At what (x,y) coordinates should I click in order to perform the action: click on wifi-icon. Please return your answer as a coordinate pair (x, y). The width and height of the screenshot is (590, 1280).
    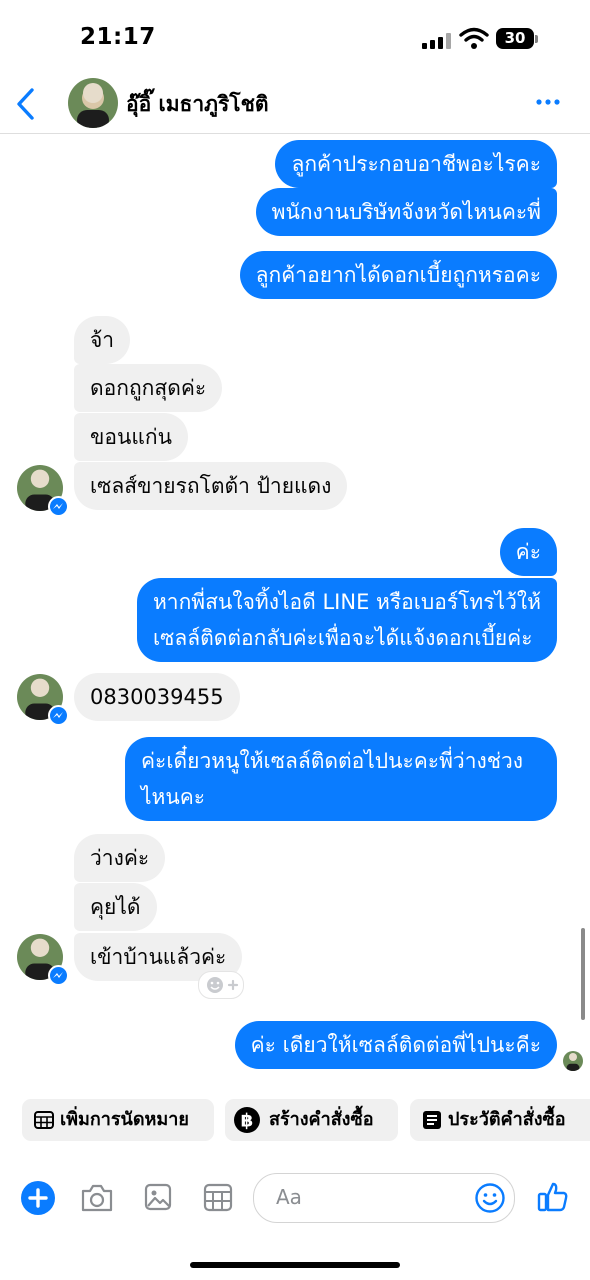
    Looking at the image, I should click on (474, 38).